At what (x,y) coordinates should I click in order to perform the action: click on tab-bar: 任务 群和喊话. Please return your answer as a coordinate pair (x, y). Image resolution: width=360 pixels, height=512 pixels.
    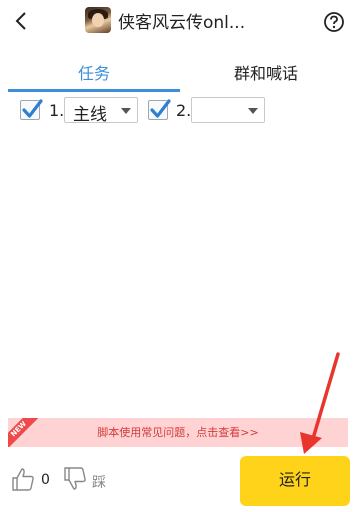
    Looking at the image, I should click on (180, 75).